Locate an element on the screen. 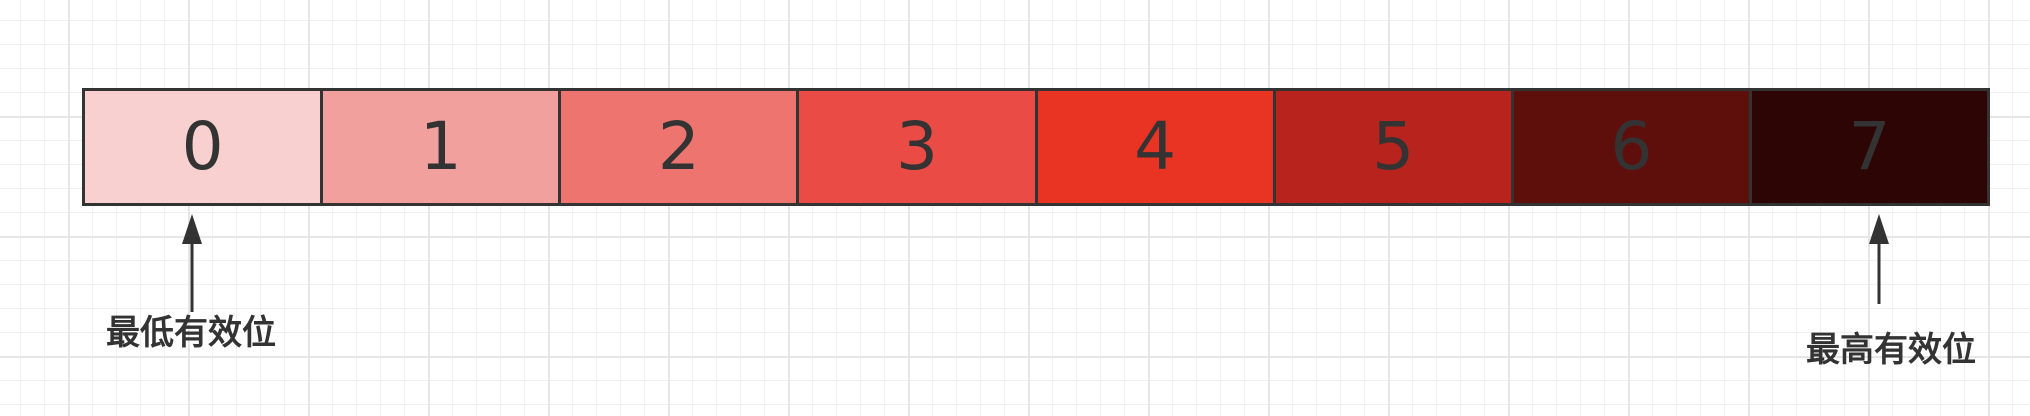  bit-label-3: 3 is located at coordinates (916, 146).